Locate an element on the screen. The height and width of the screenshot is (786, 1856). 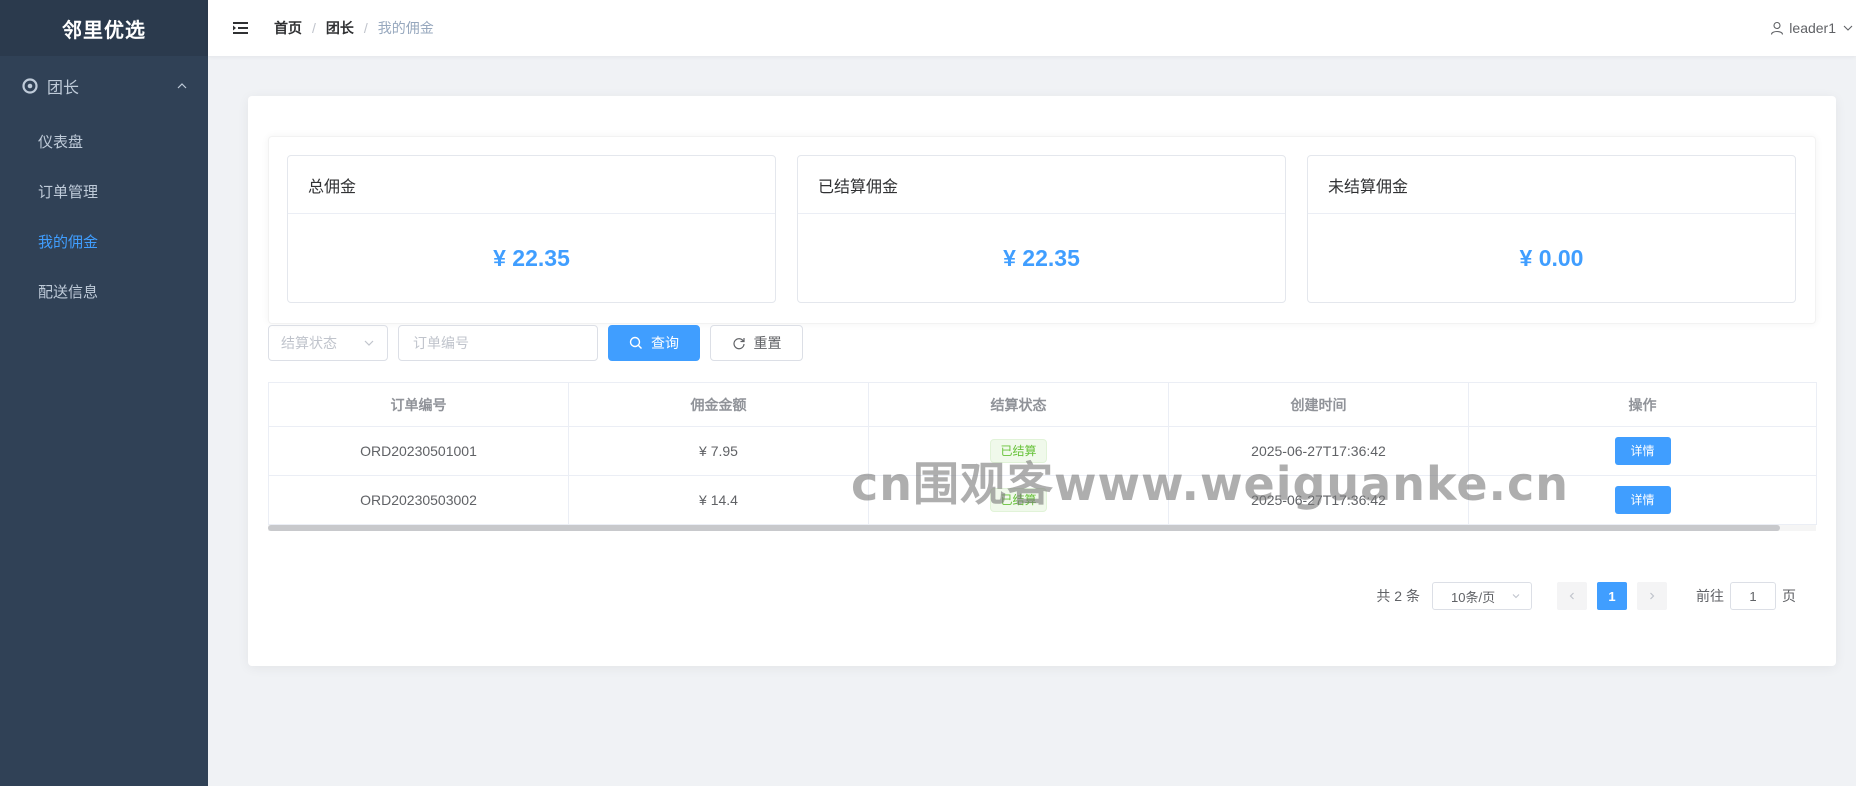
stat-card-unsettled: 未结算佣金 ¥ 0.00 is located at coordinates (1551, 229).